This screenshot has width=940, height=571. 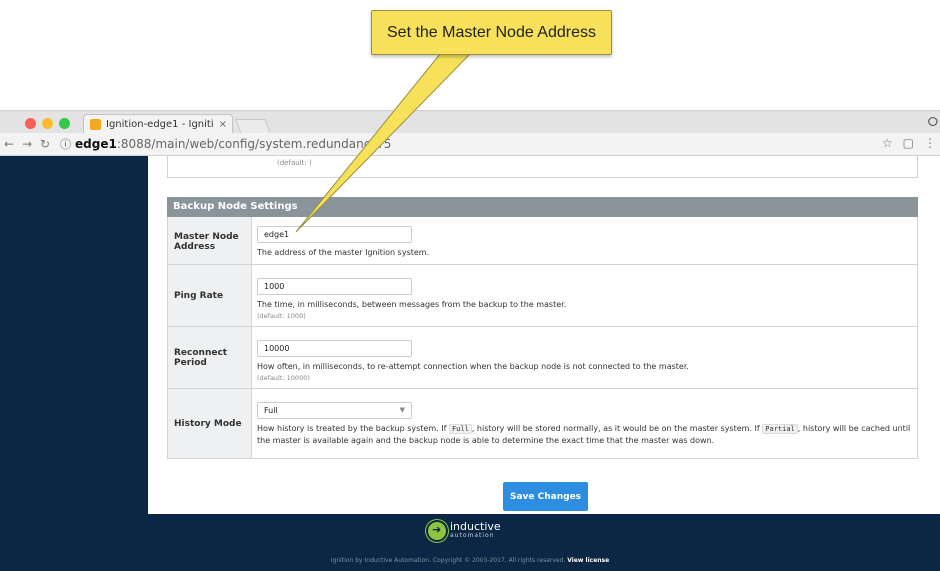 I want to click on logo-name: inductive, so click(x=475, y=526).